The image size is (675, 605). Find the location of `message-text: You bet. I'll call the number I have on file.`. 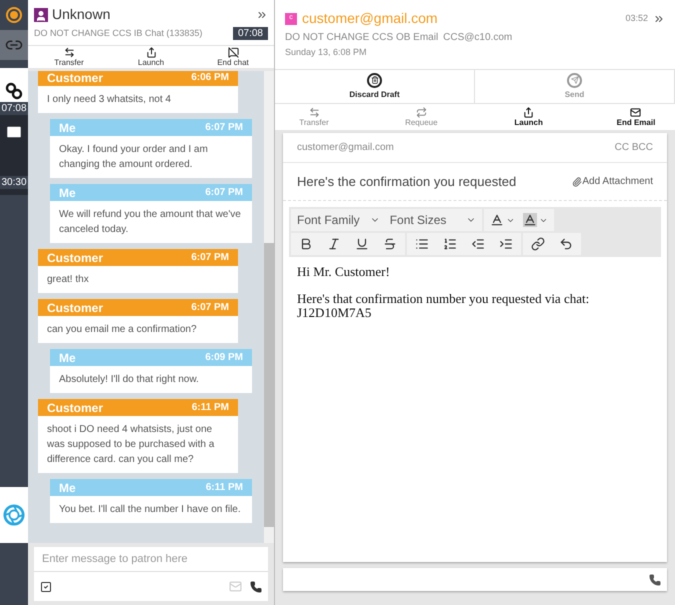

message-text: You bet. I'll call the number I have on file. is located at coordinates (150, 510).